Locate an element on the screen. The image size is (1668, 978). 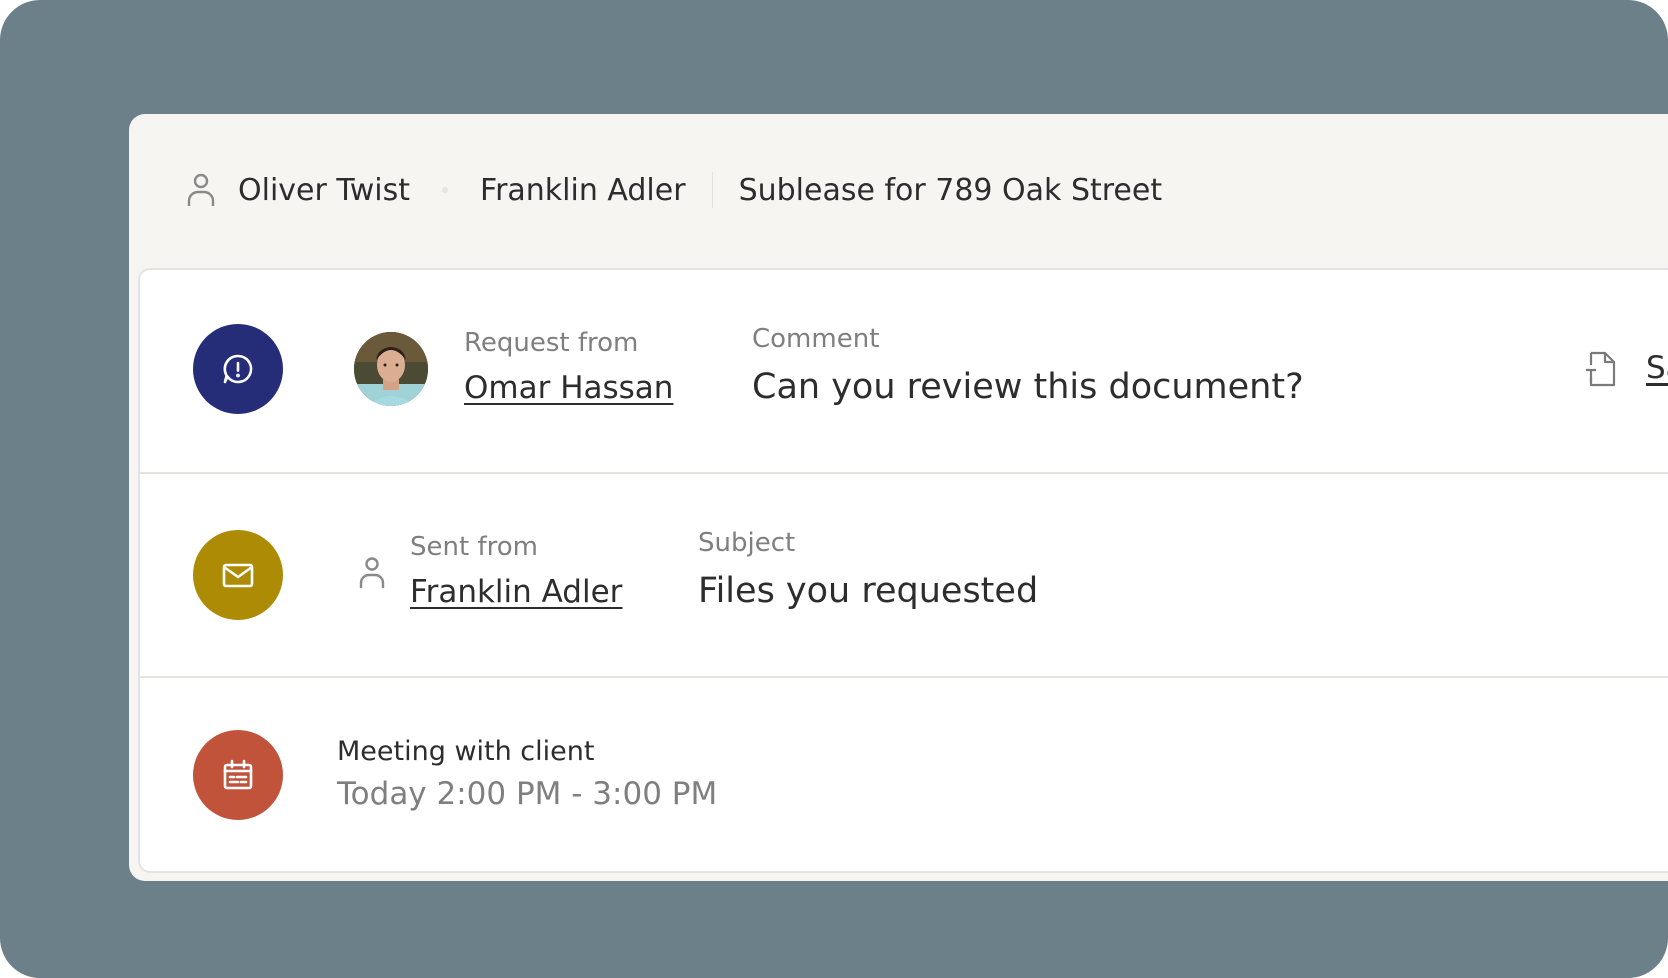
breadcrumb-client: Oliver Twist is located at coordinates (324, 190).